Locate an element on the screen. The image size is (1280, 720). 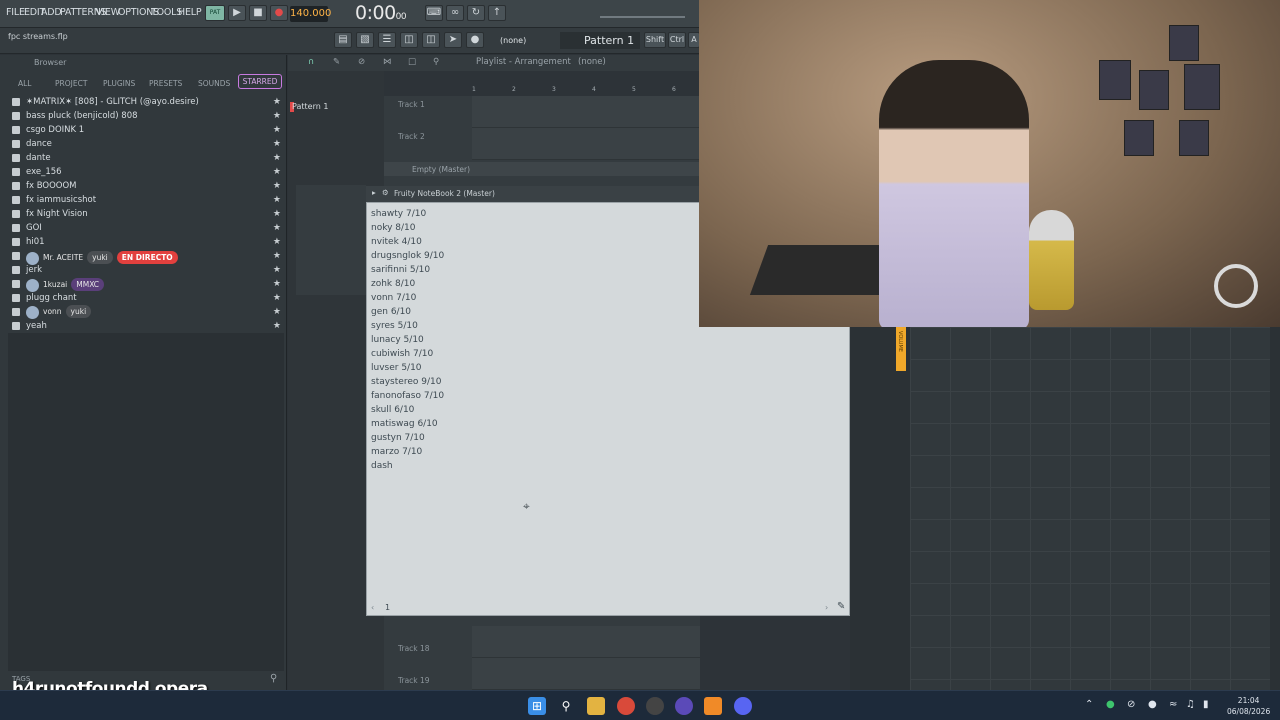
channel-rack-icon: ☰ is located at coordinates (387, 40).